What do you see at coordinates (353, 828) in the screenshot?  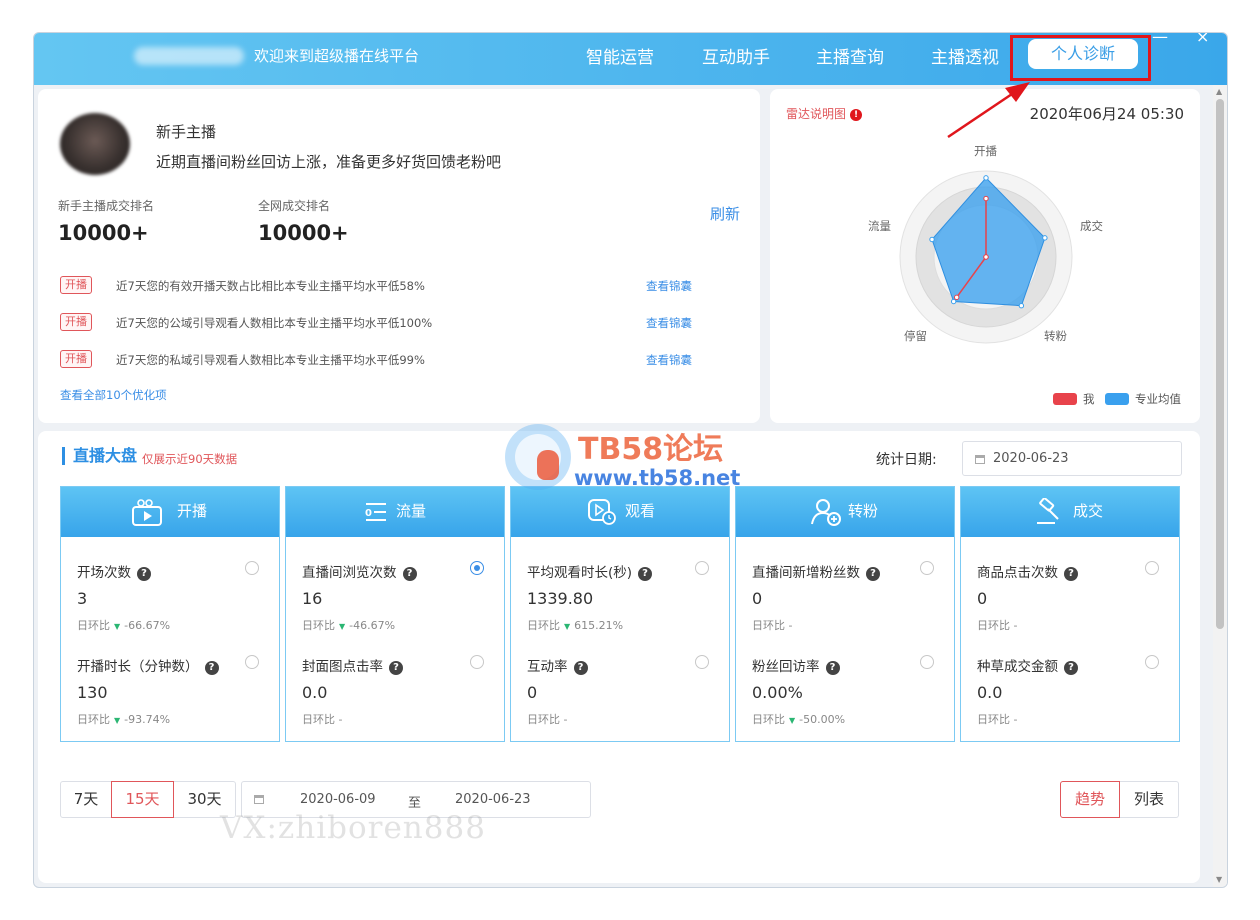 I see `watermark-contact: VX:zhiboren888` at bounding box center [353, 828].